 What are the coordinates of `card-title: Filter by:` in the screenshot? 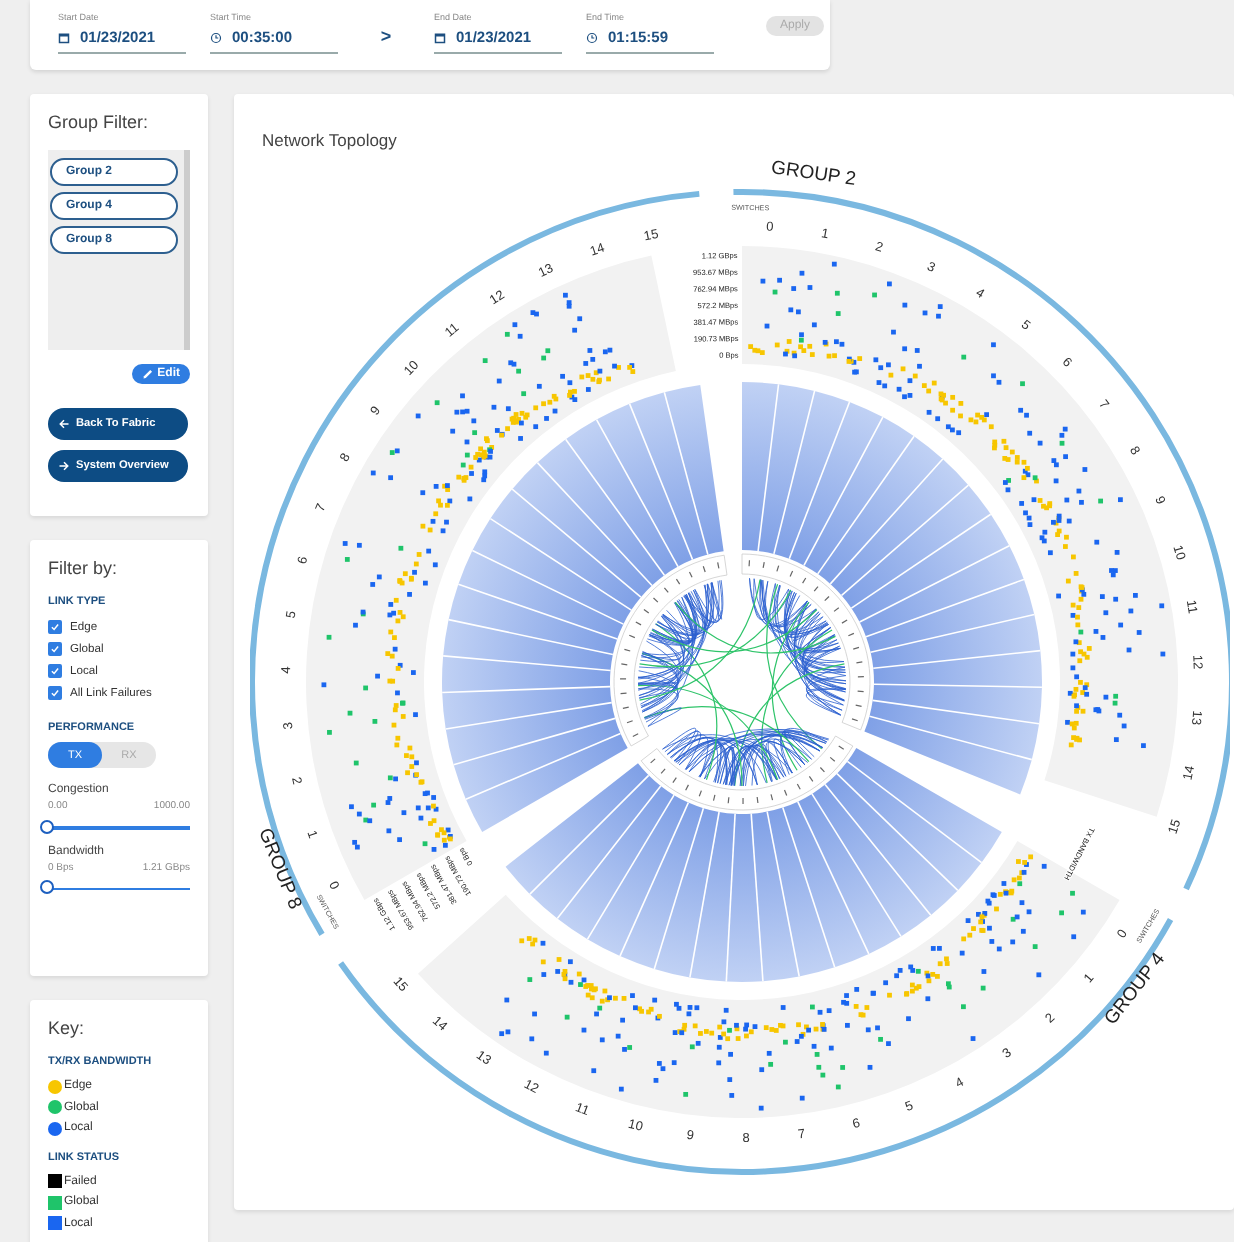 It's located at (84, 568).